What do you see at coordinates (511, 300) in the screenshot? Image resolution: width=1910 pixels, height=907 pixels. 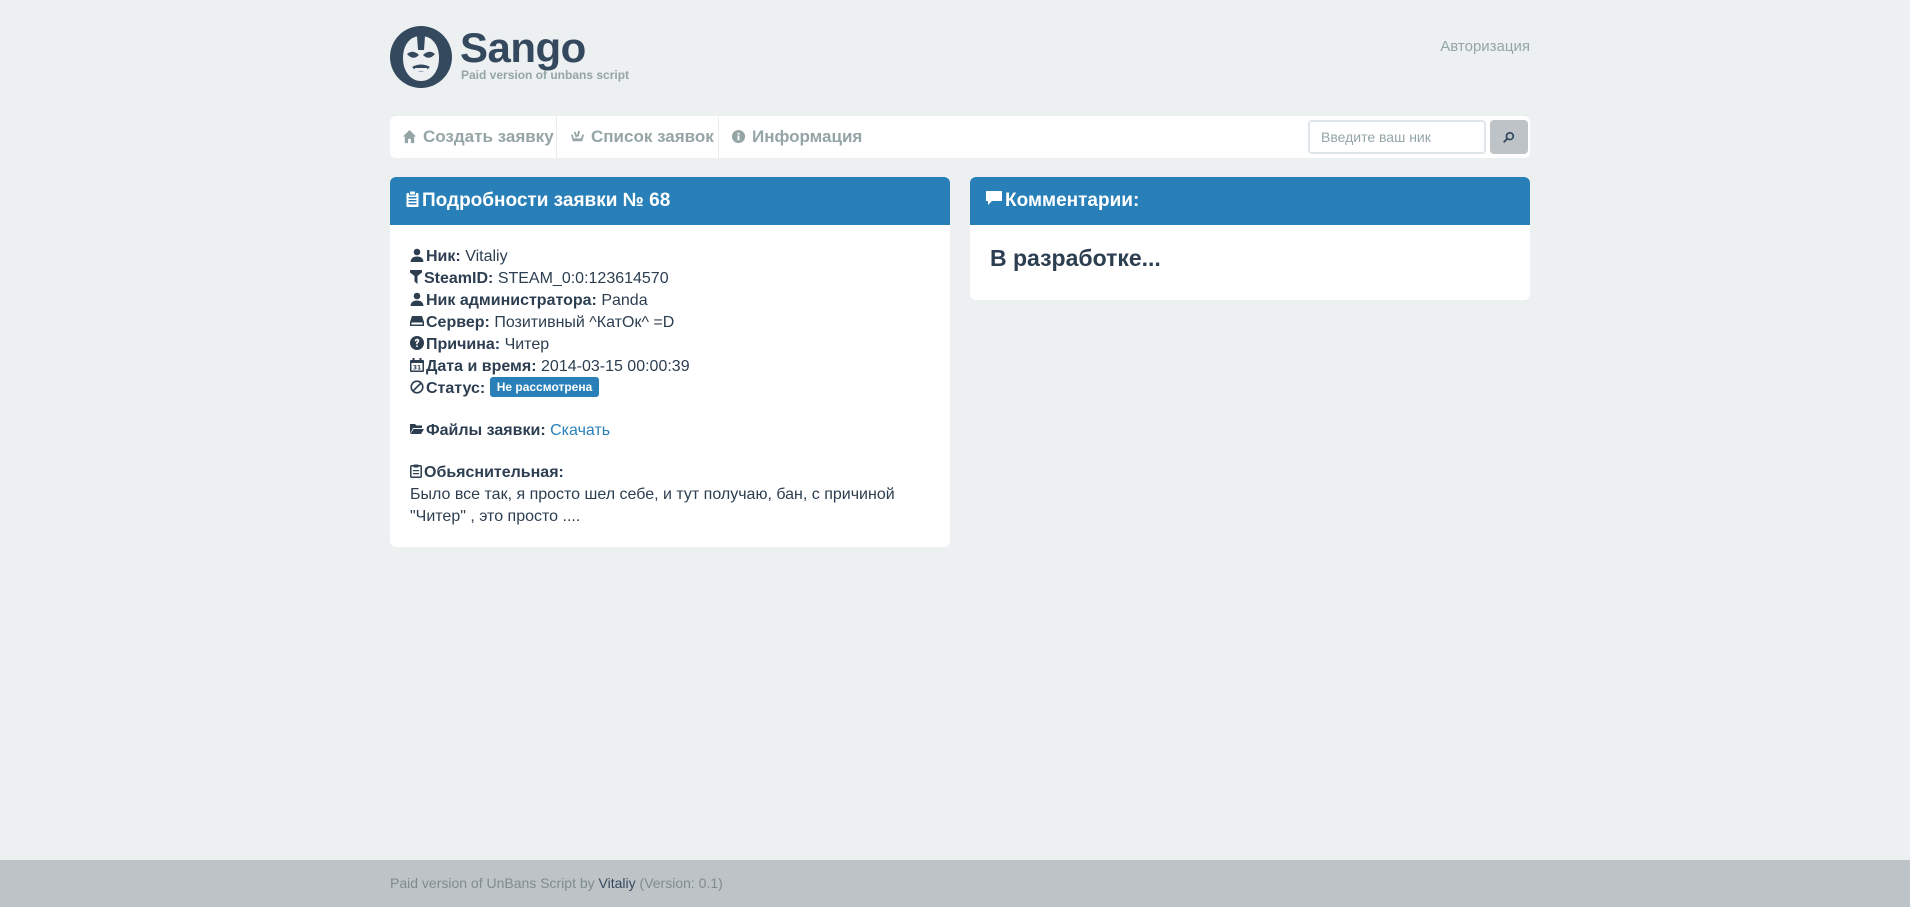 I see `admin-label: Ник администратора:` at bounding box center [511, 300].